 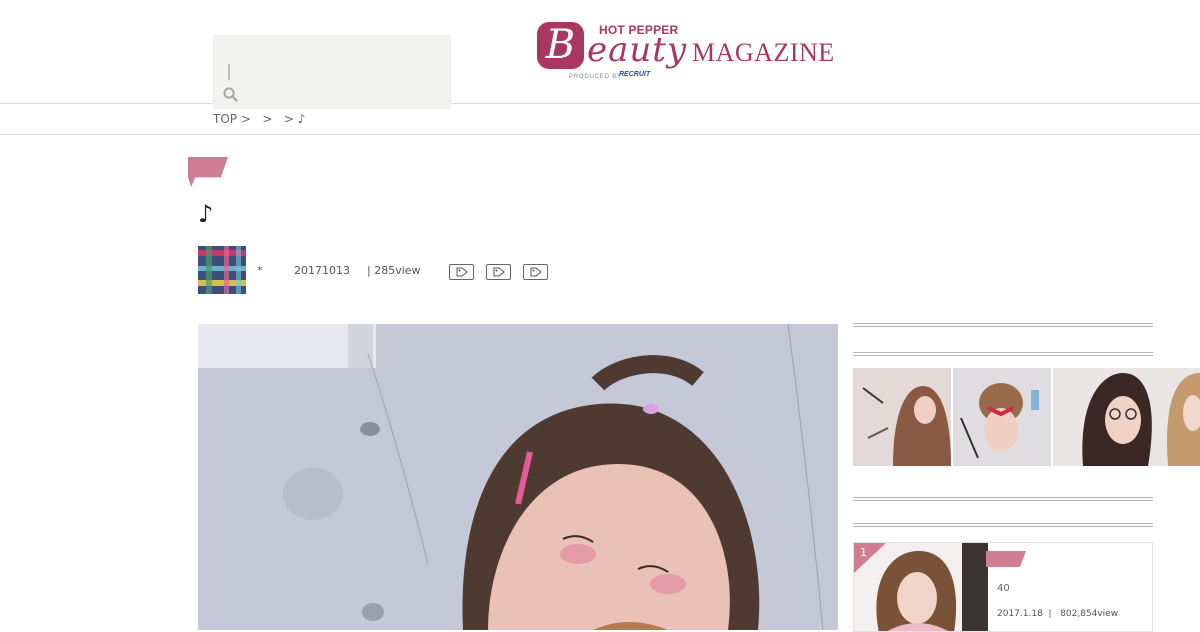 I want to click on article-title: ♪, so click(x=206, y=214).